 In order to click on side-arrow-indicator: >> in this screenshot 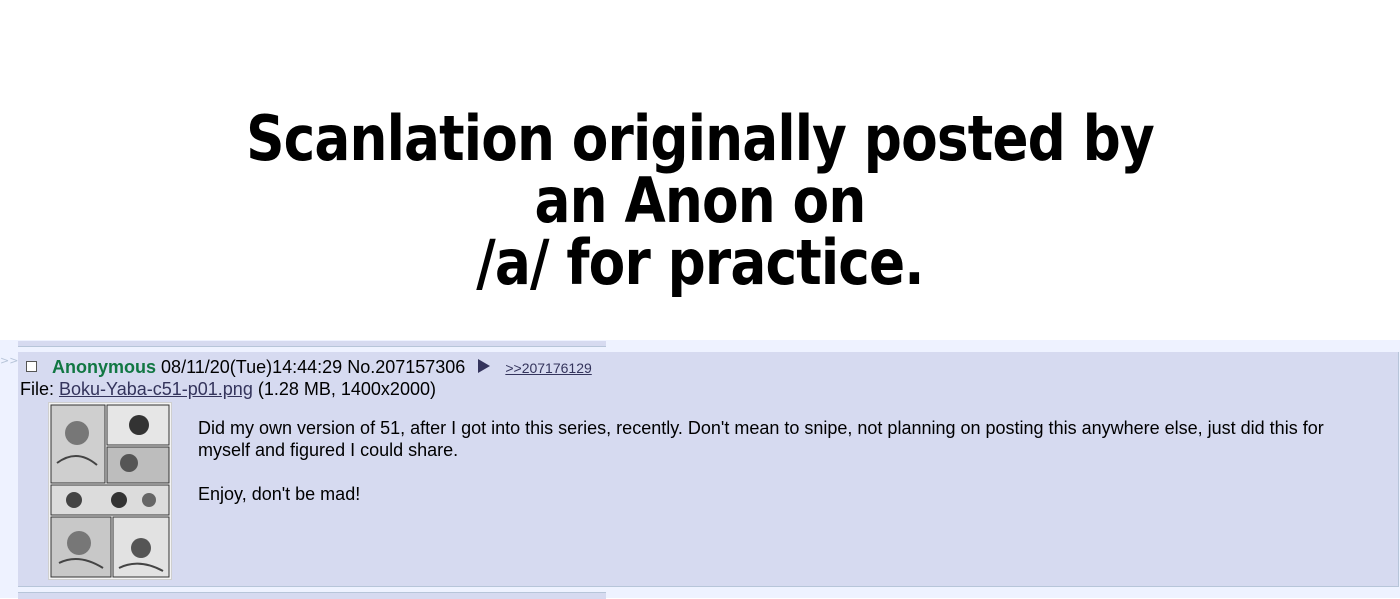, I will do `click(9, 360)`.